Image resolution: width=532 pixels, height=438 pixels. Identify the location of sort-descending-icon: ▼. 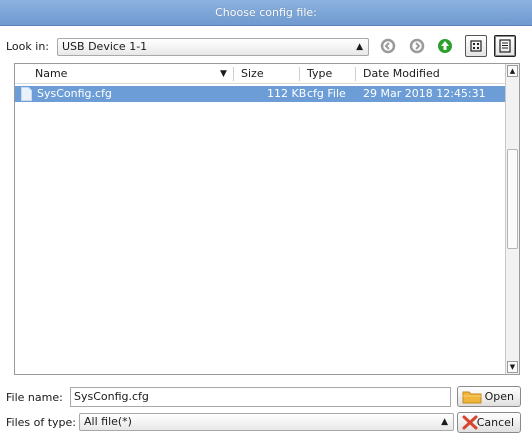
(223, 74).